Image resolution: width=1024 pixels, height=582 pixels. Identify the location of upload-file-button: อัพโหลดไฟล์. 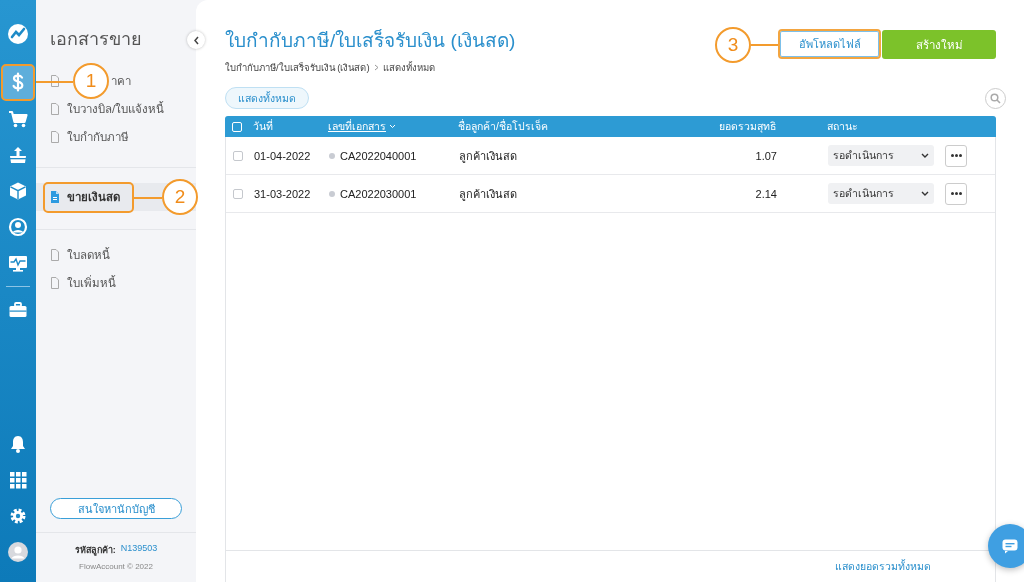
(829, 44).